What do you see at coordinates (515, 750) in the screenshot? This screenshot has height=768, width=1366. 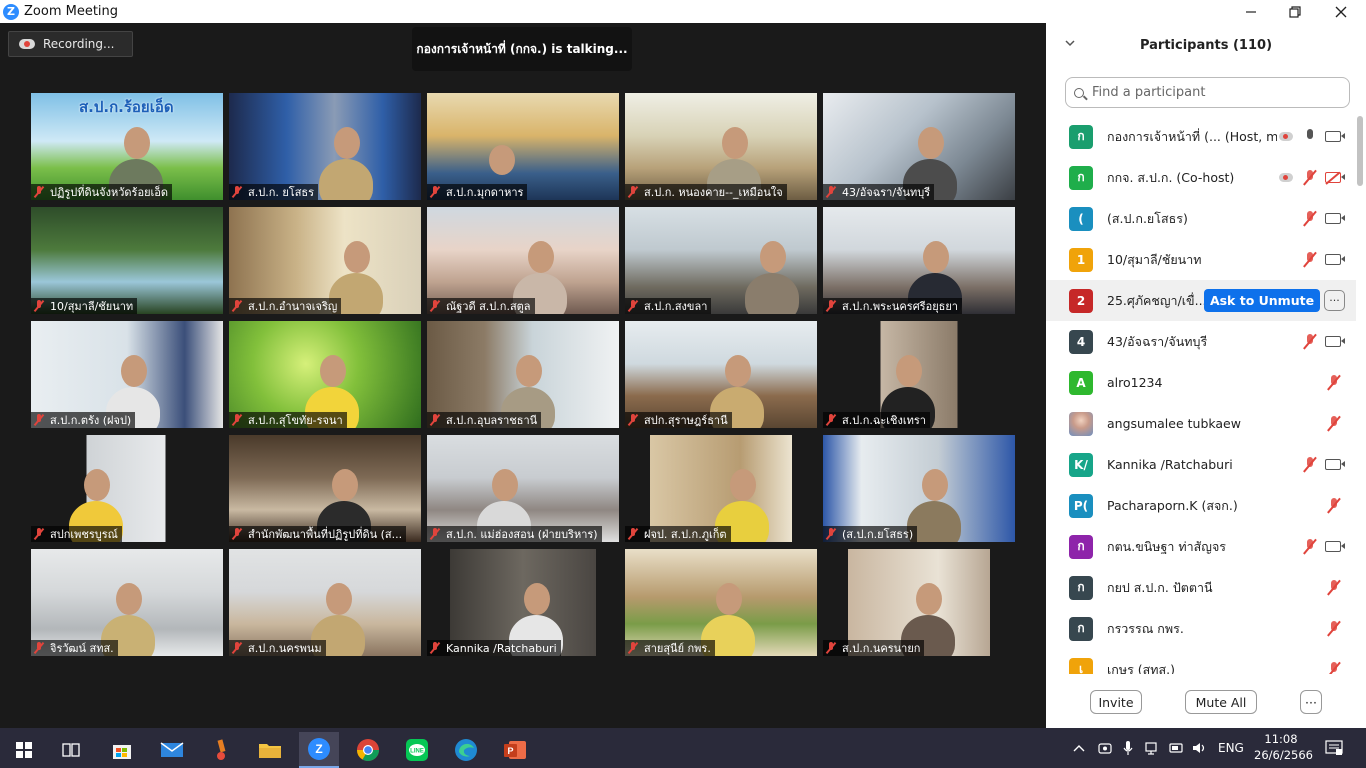 I see `taskbar-powerpoint: P` at bounding box center [515, 750].